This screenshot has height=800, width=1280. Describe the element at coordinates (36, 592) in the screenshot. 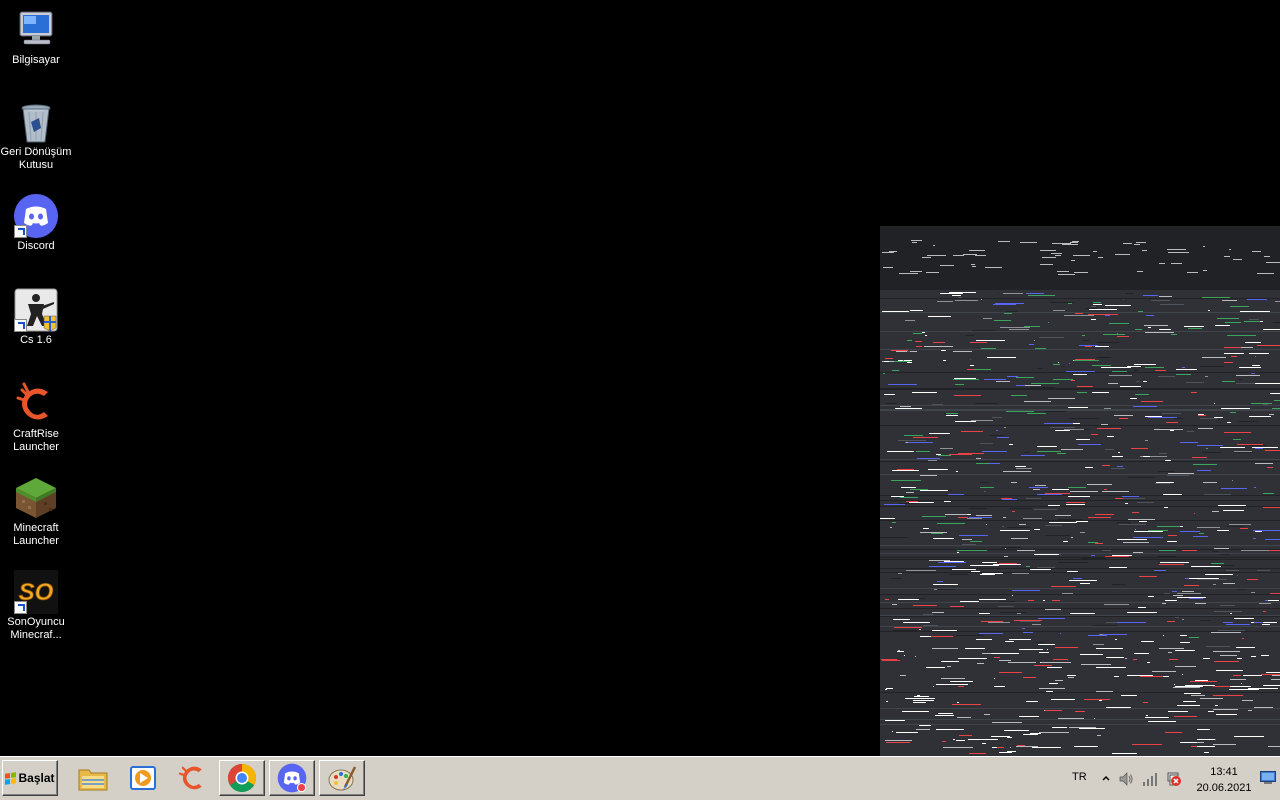

I see `sonoyuncu-icon: SO` at that location.